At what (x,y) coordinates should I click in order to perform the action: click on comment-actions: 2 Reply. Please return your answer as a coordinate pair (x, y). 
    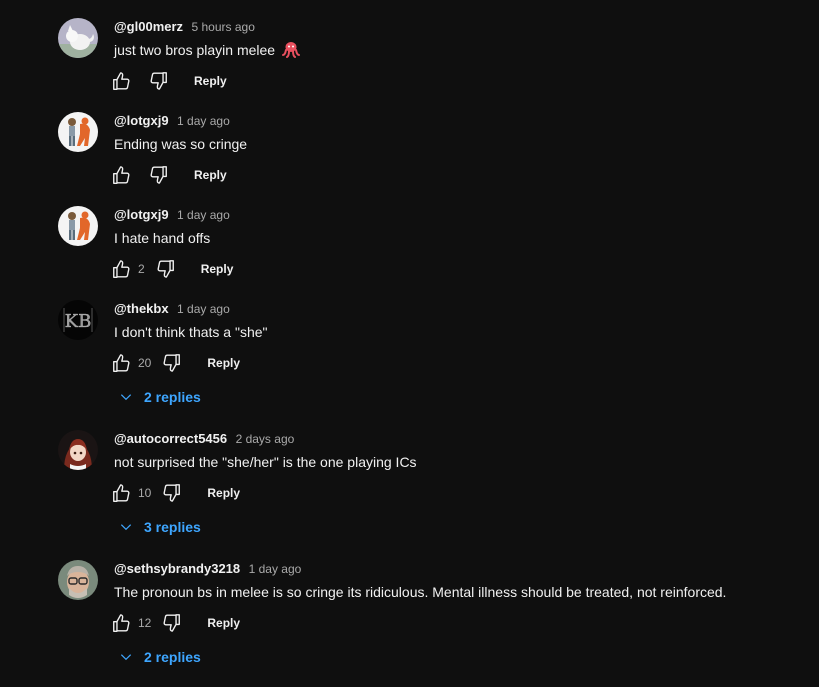
    Looking at the image, I should click on (175, 269).